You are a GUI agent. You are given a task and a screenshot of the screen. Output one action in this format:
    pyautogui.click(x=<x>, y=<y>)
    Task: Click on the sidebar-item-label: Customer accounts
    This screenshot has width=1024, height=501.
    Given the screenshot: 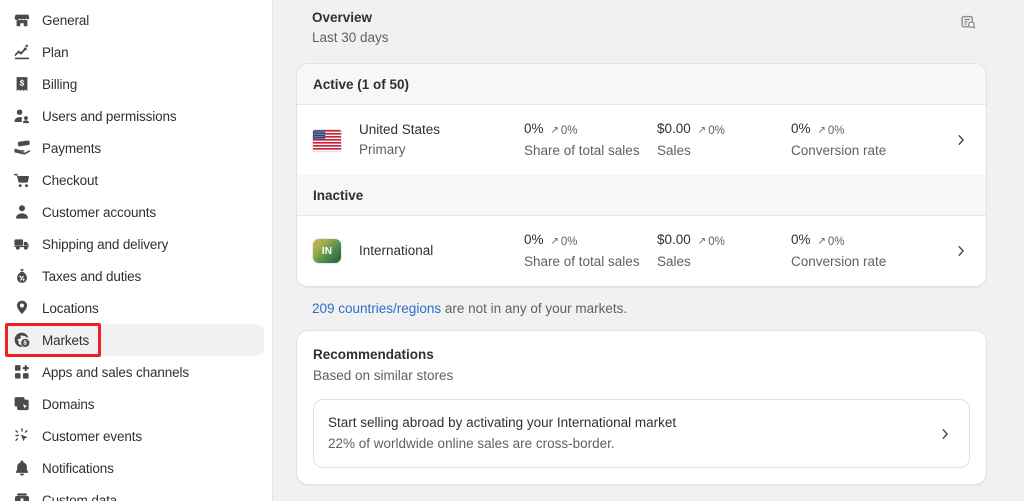 What is the action you would take?
    pyautogui.click(x=99, y=212)
    